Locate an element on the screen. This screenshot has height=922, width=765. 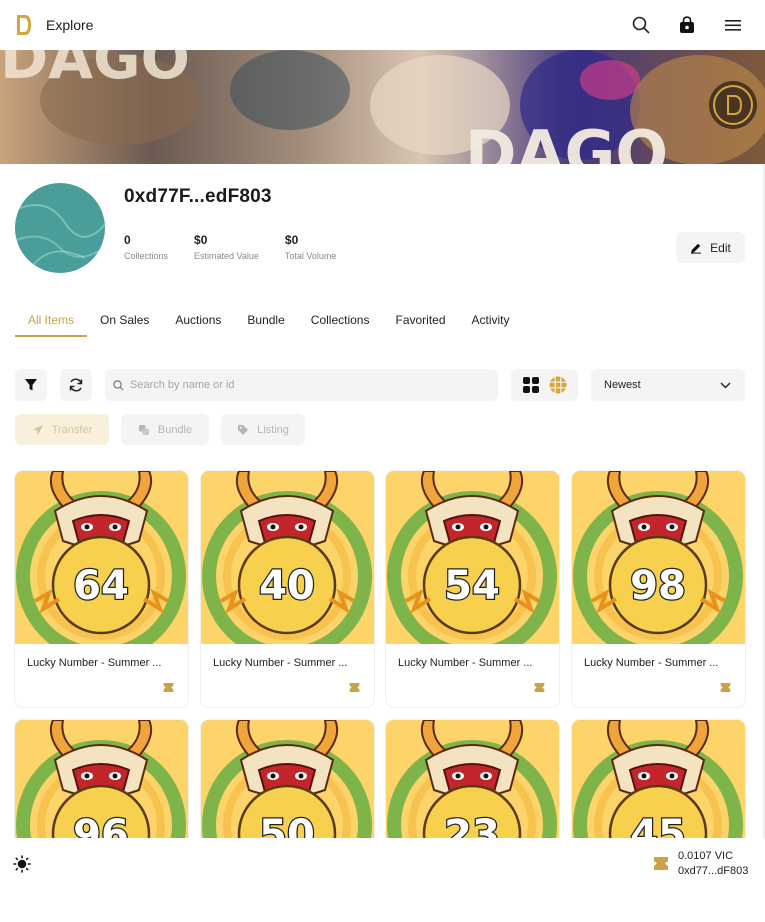
filter-icon is located at coordinates (31, 385).